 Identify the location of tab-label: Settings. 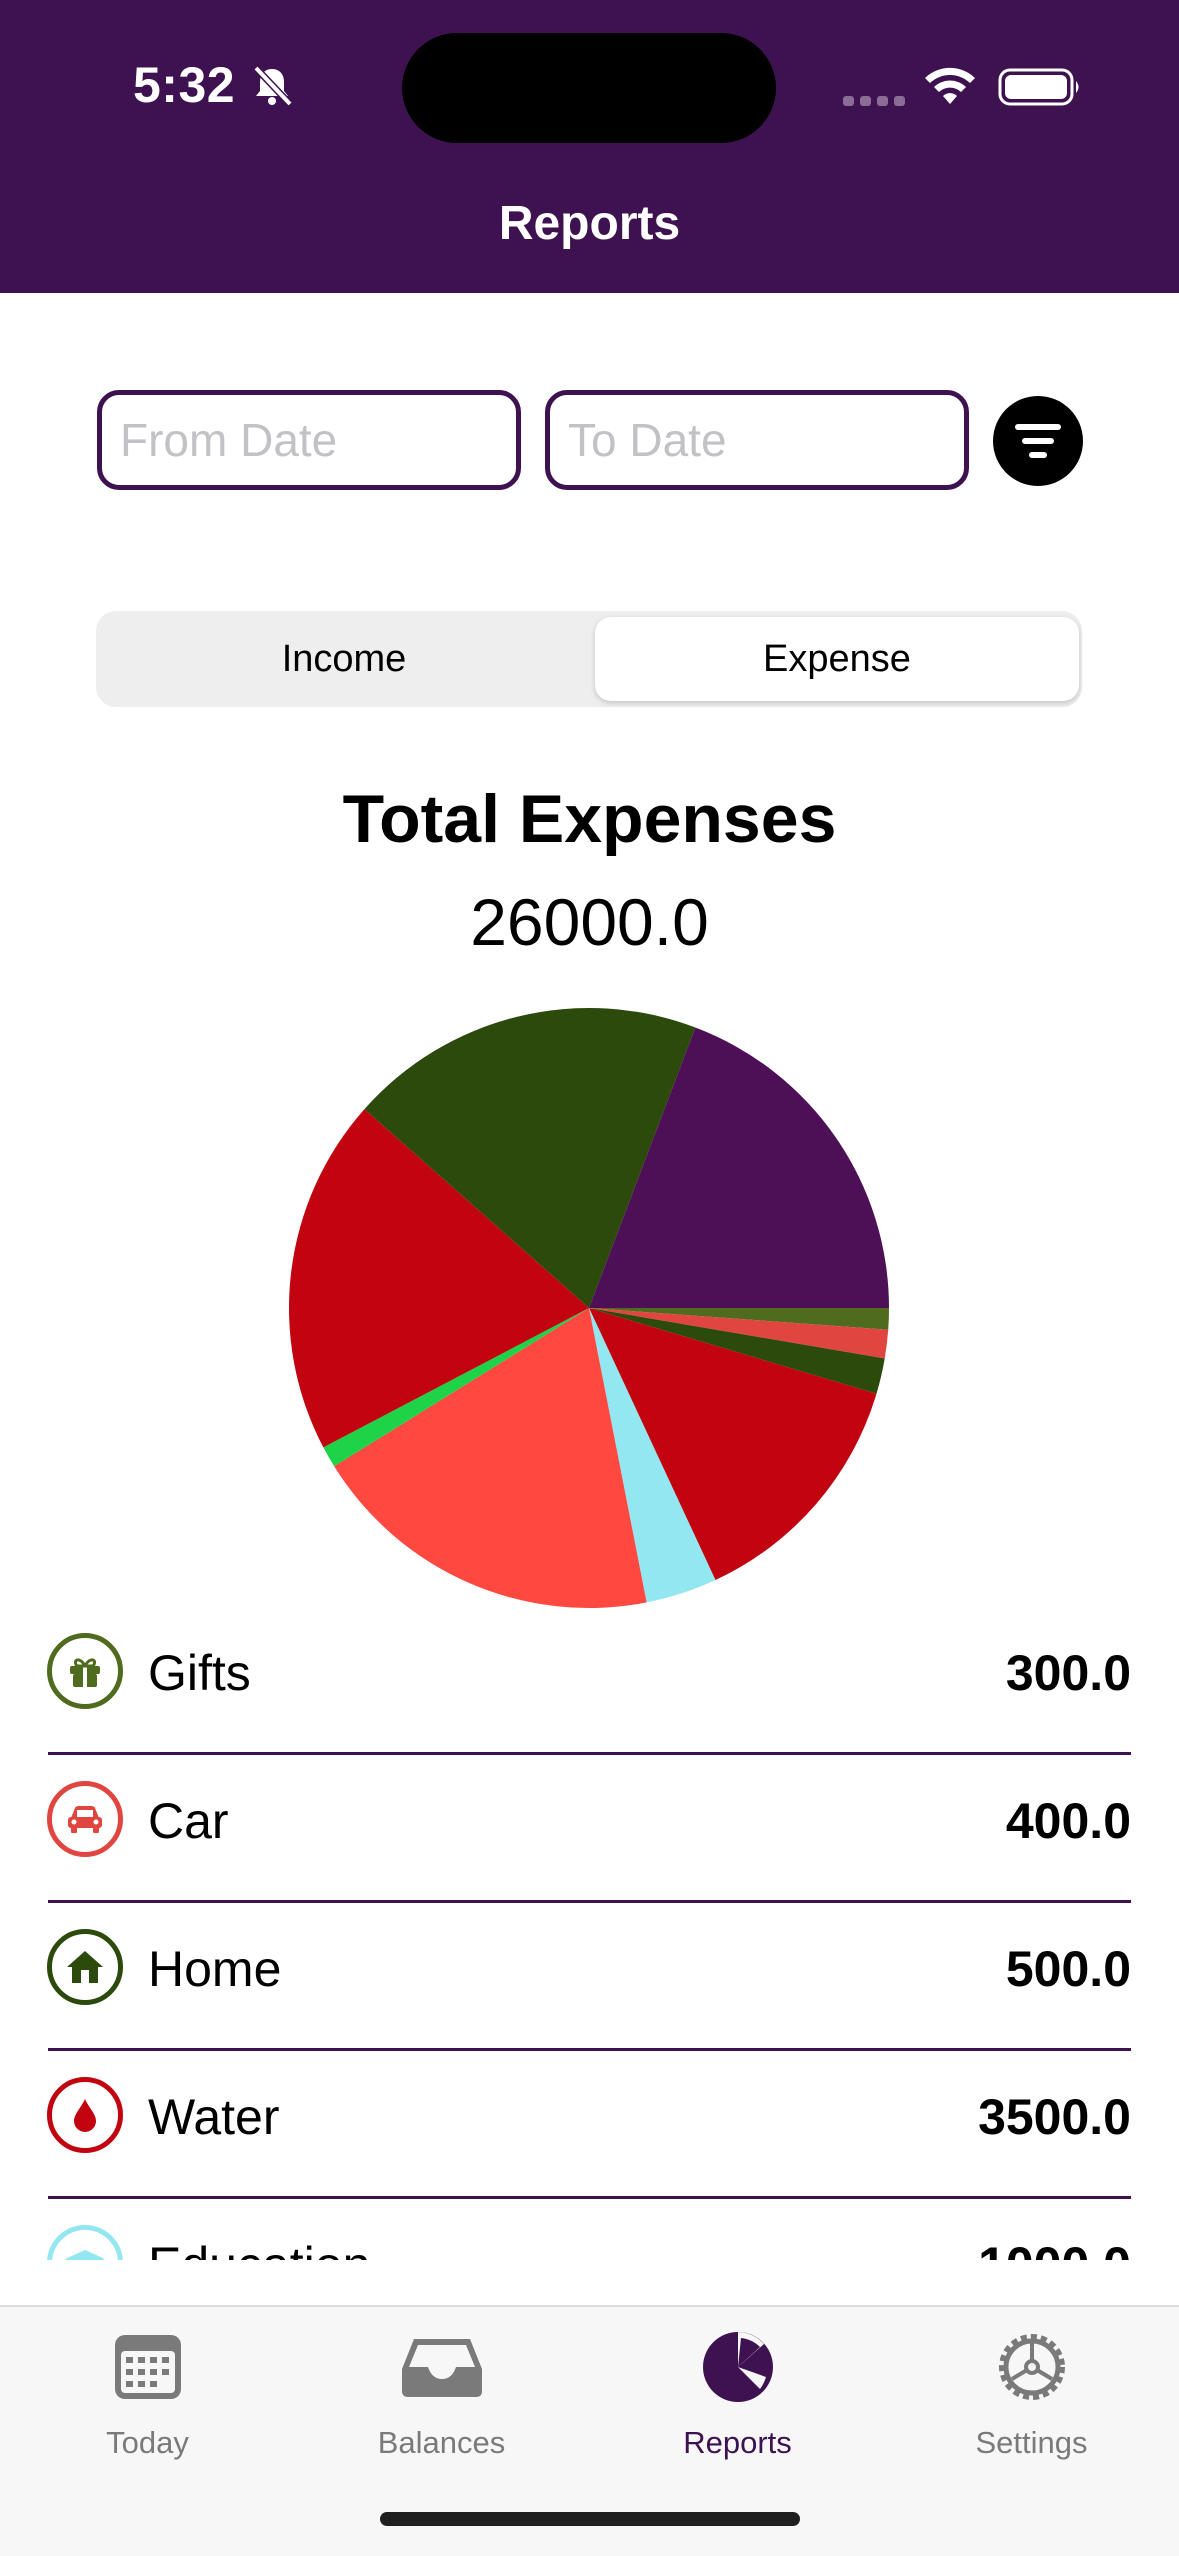
(1031, 2442).